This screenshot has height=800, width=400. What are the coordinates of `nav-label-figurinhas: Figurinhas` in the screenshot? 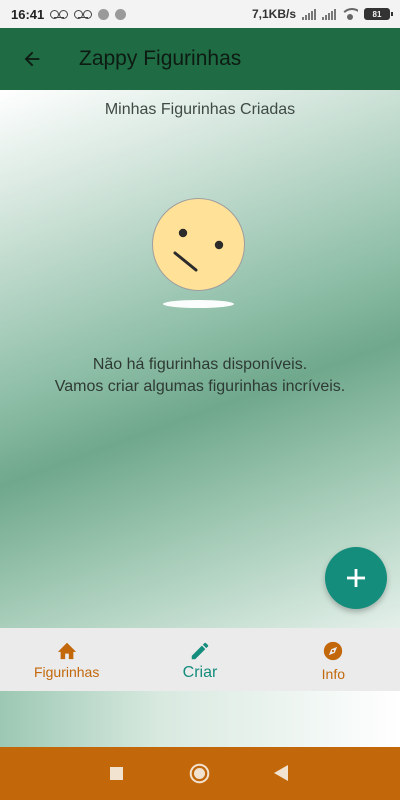 It's located at (66, 672).